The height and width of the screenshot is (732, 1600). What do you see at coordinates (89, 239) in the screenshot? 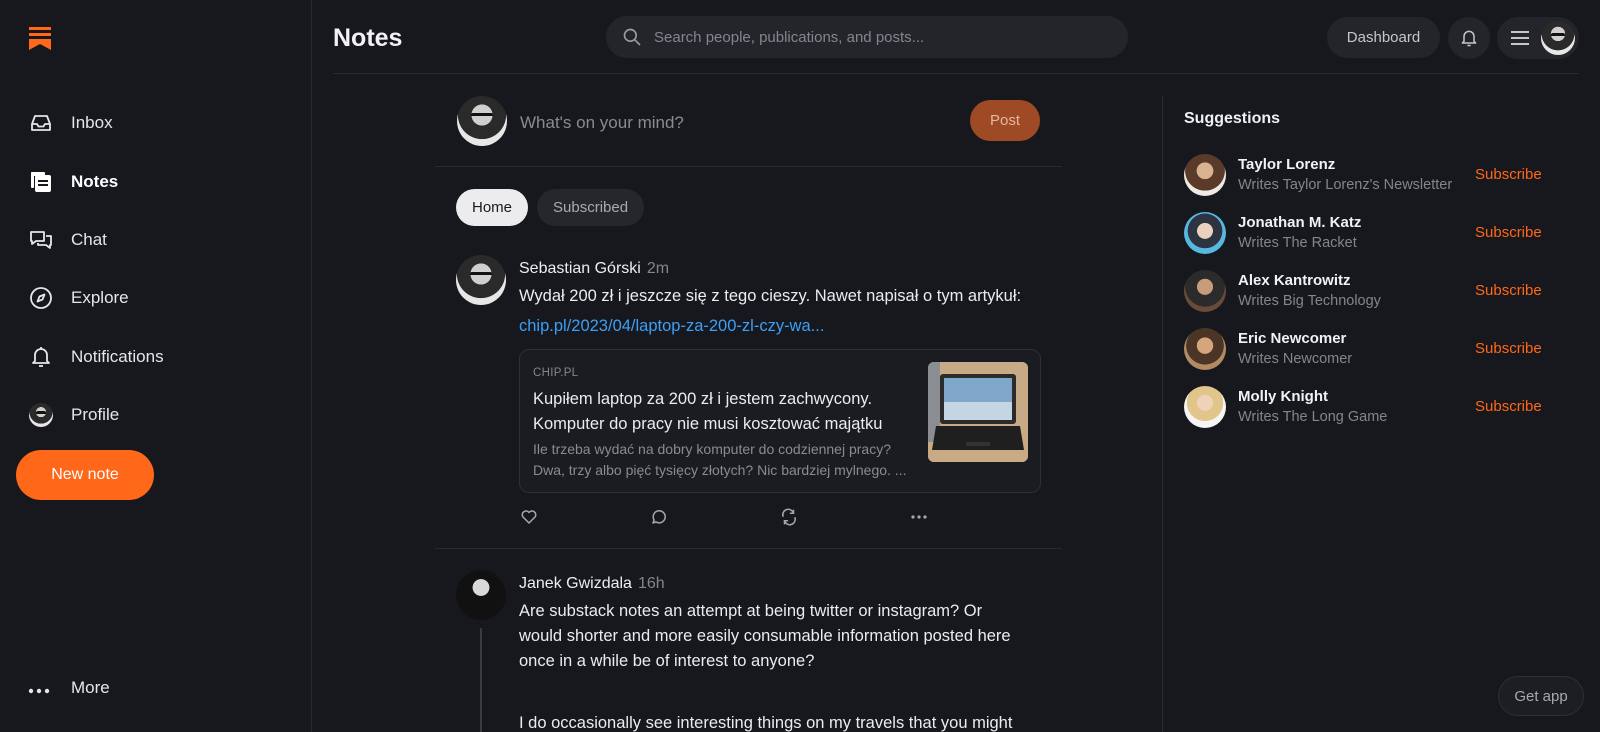
I see `sidebar-item-label: Chat` at bounding box center [89, 239].